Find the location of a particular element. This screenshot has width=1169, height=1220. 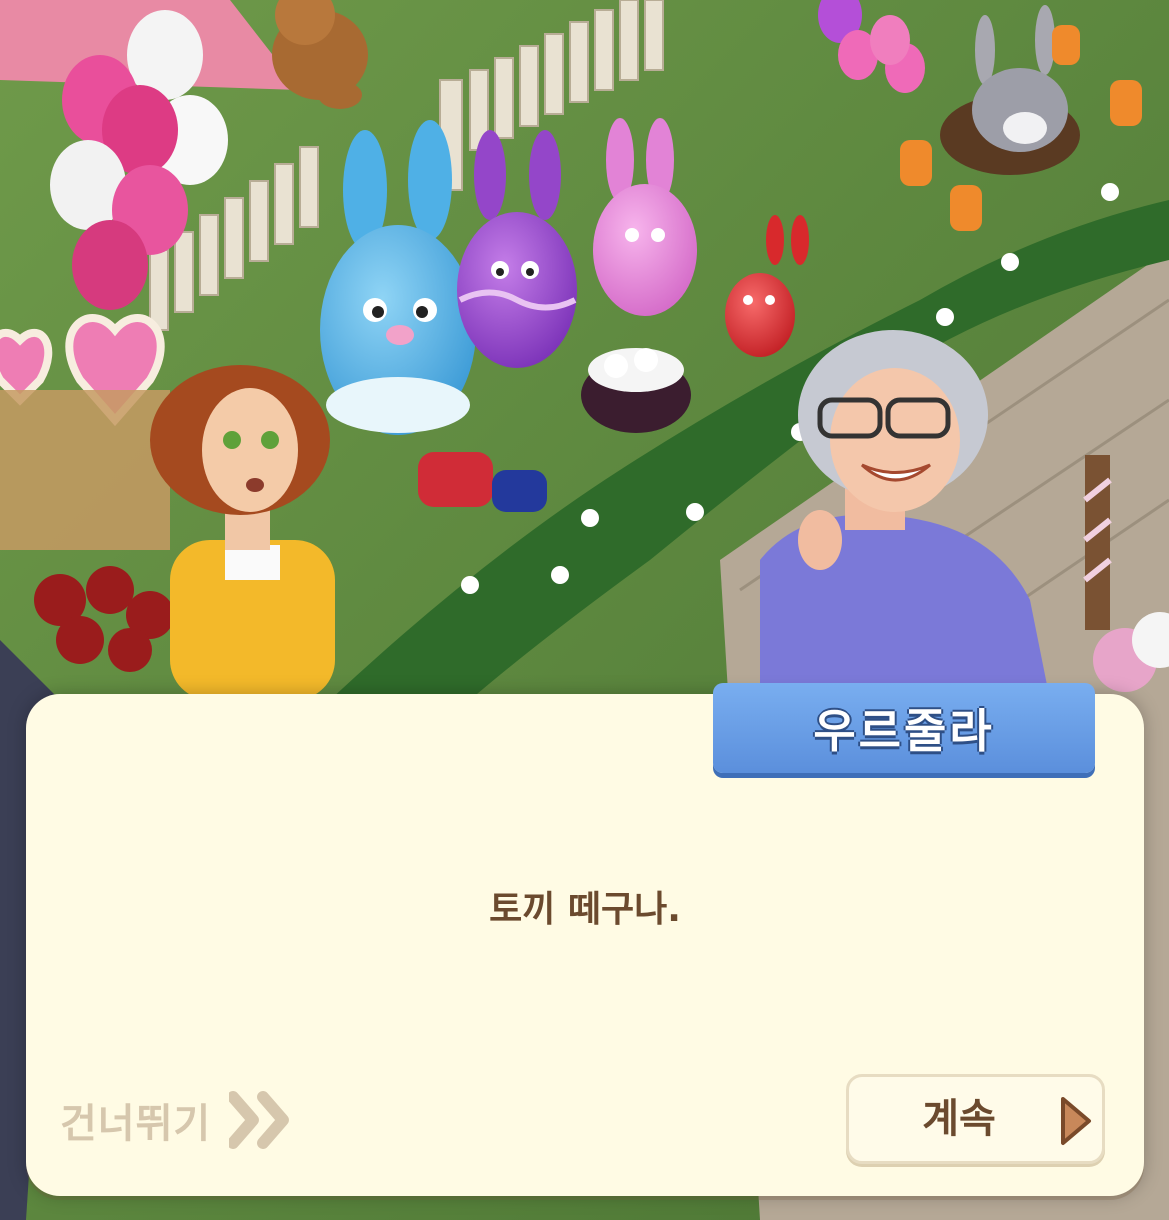

speaker-name-tag: 우르줄라 is located at coordinates (904, 728).